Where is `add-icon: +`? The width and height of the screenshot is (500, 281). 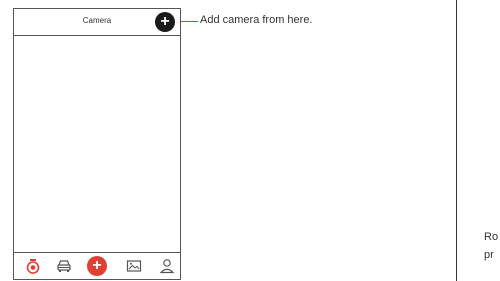 add-icon: + is located at coordinates (97, 266).